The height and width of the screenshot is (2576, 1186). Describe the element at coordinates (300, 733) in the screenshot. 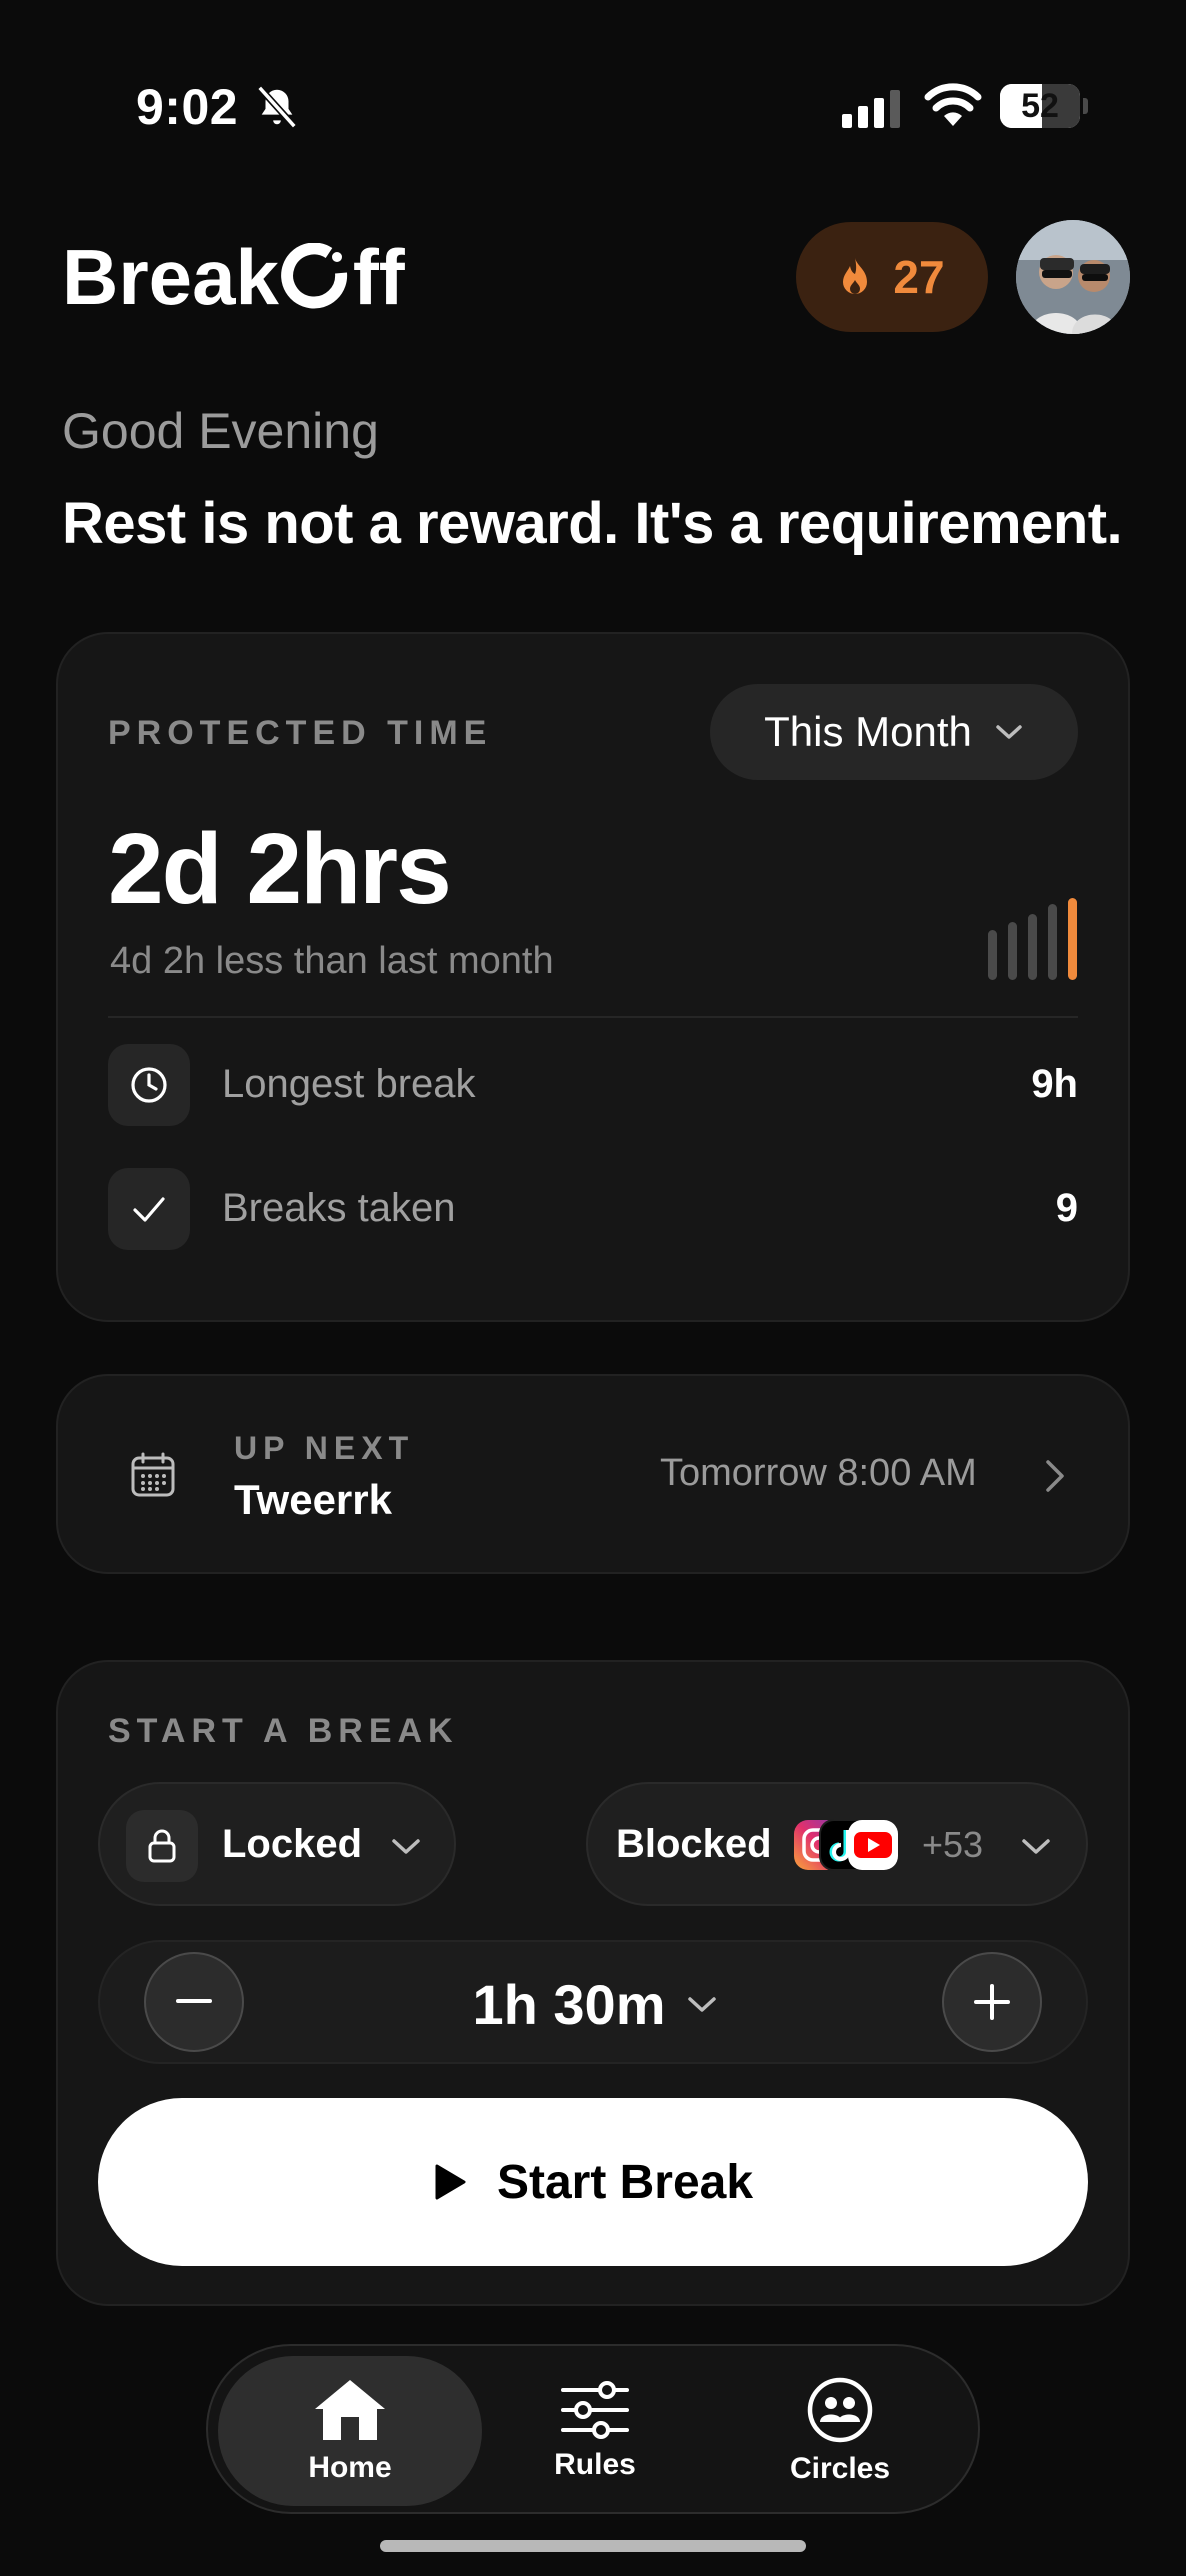

I see `protected-time-eyebrow: PROTECTED TIME` at that location.